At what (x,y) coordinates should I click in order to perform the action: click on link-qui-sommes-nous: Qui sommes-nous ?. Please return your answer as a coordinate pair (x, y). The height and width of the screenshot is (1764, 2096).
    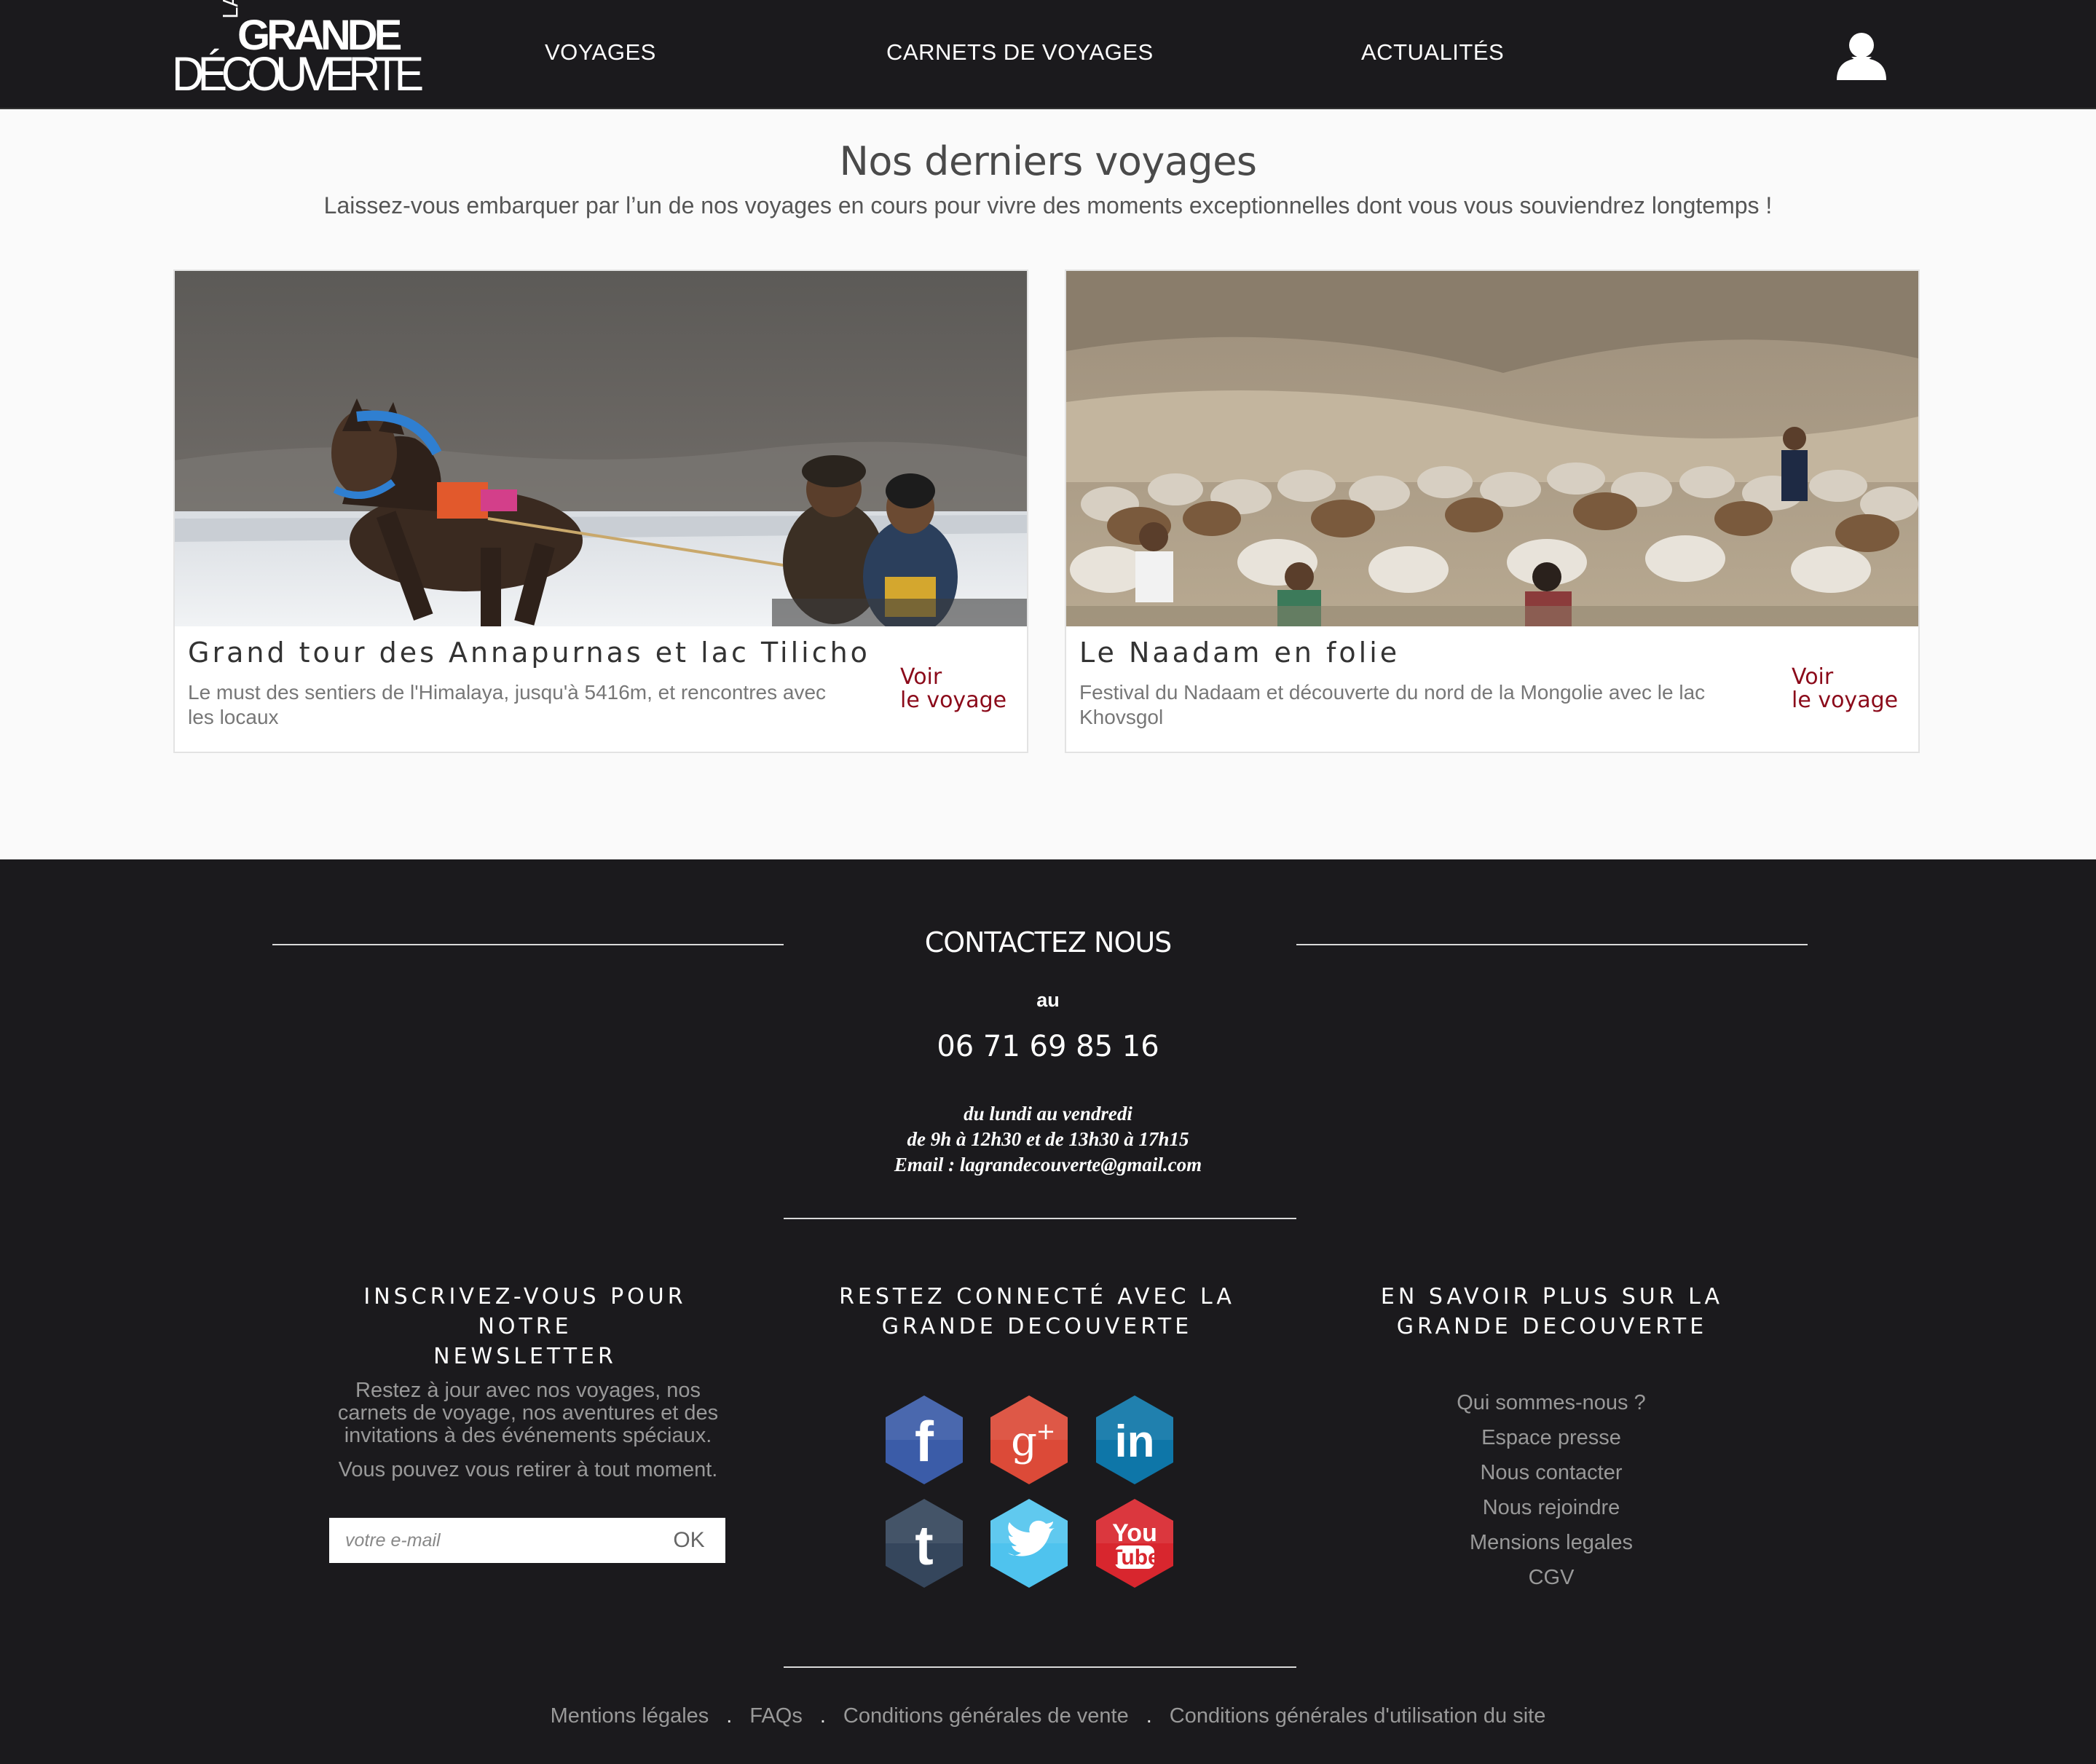
    Looking at the image, I should click on (1551, 1403).